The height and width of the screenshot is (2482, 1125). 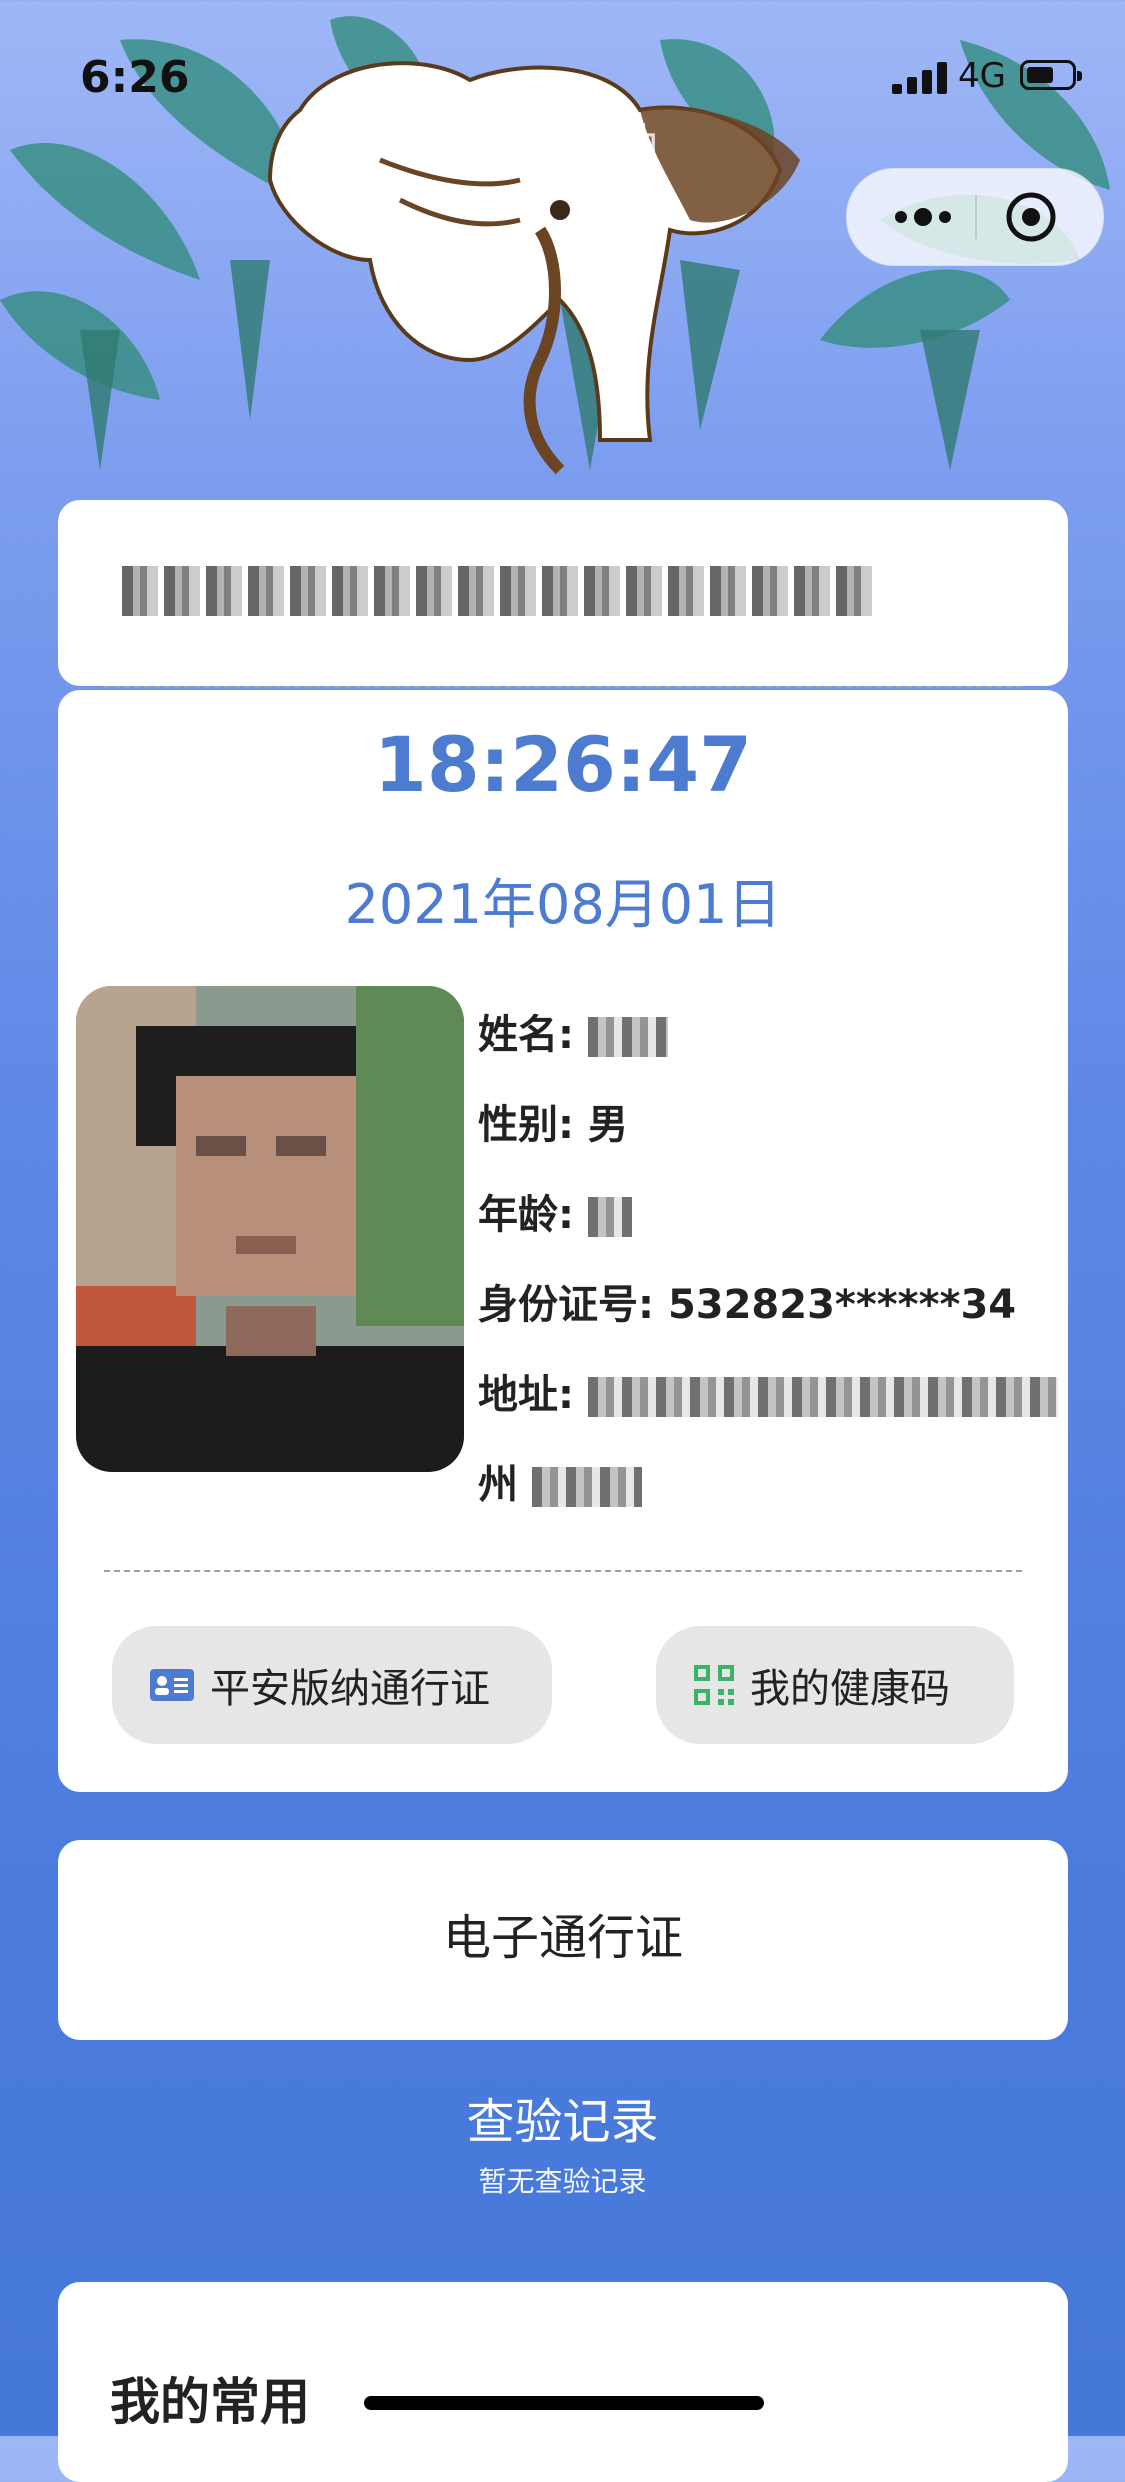 What do you see at coordinates (564, 2403) in the screenshot?
I see `home-indicator` at bounding box center [564, 2403].